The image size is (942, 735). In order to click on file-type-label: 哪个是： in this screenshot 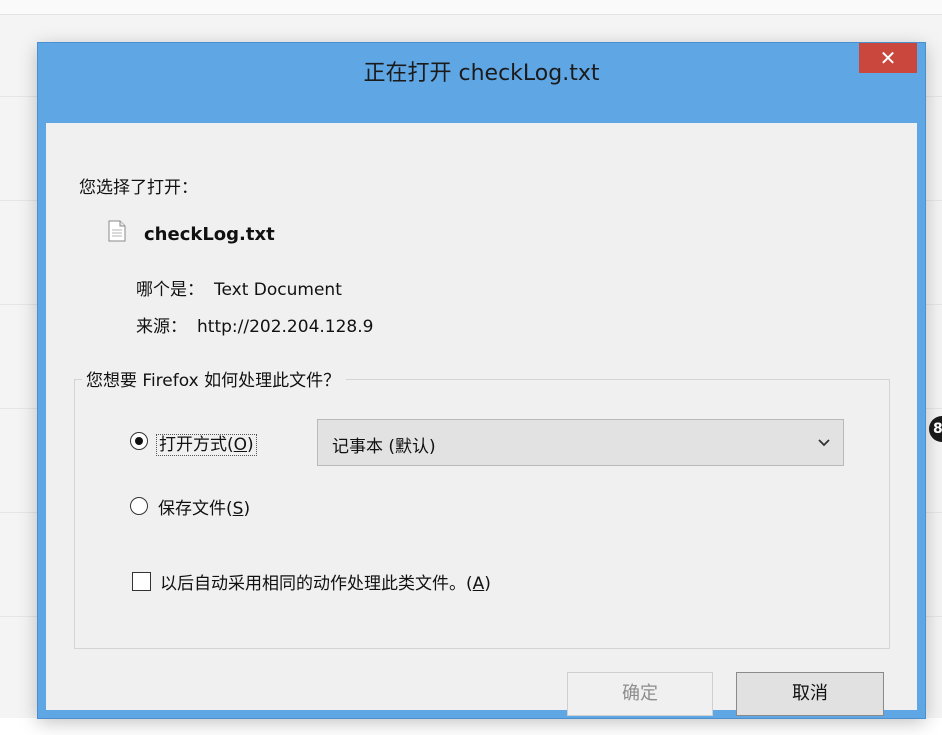, I will do `click(170, 290)`.